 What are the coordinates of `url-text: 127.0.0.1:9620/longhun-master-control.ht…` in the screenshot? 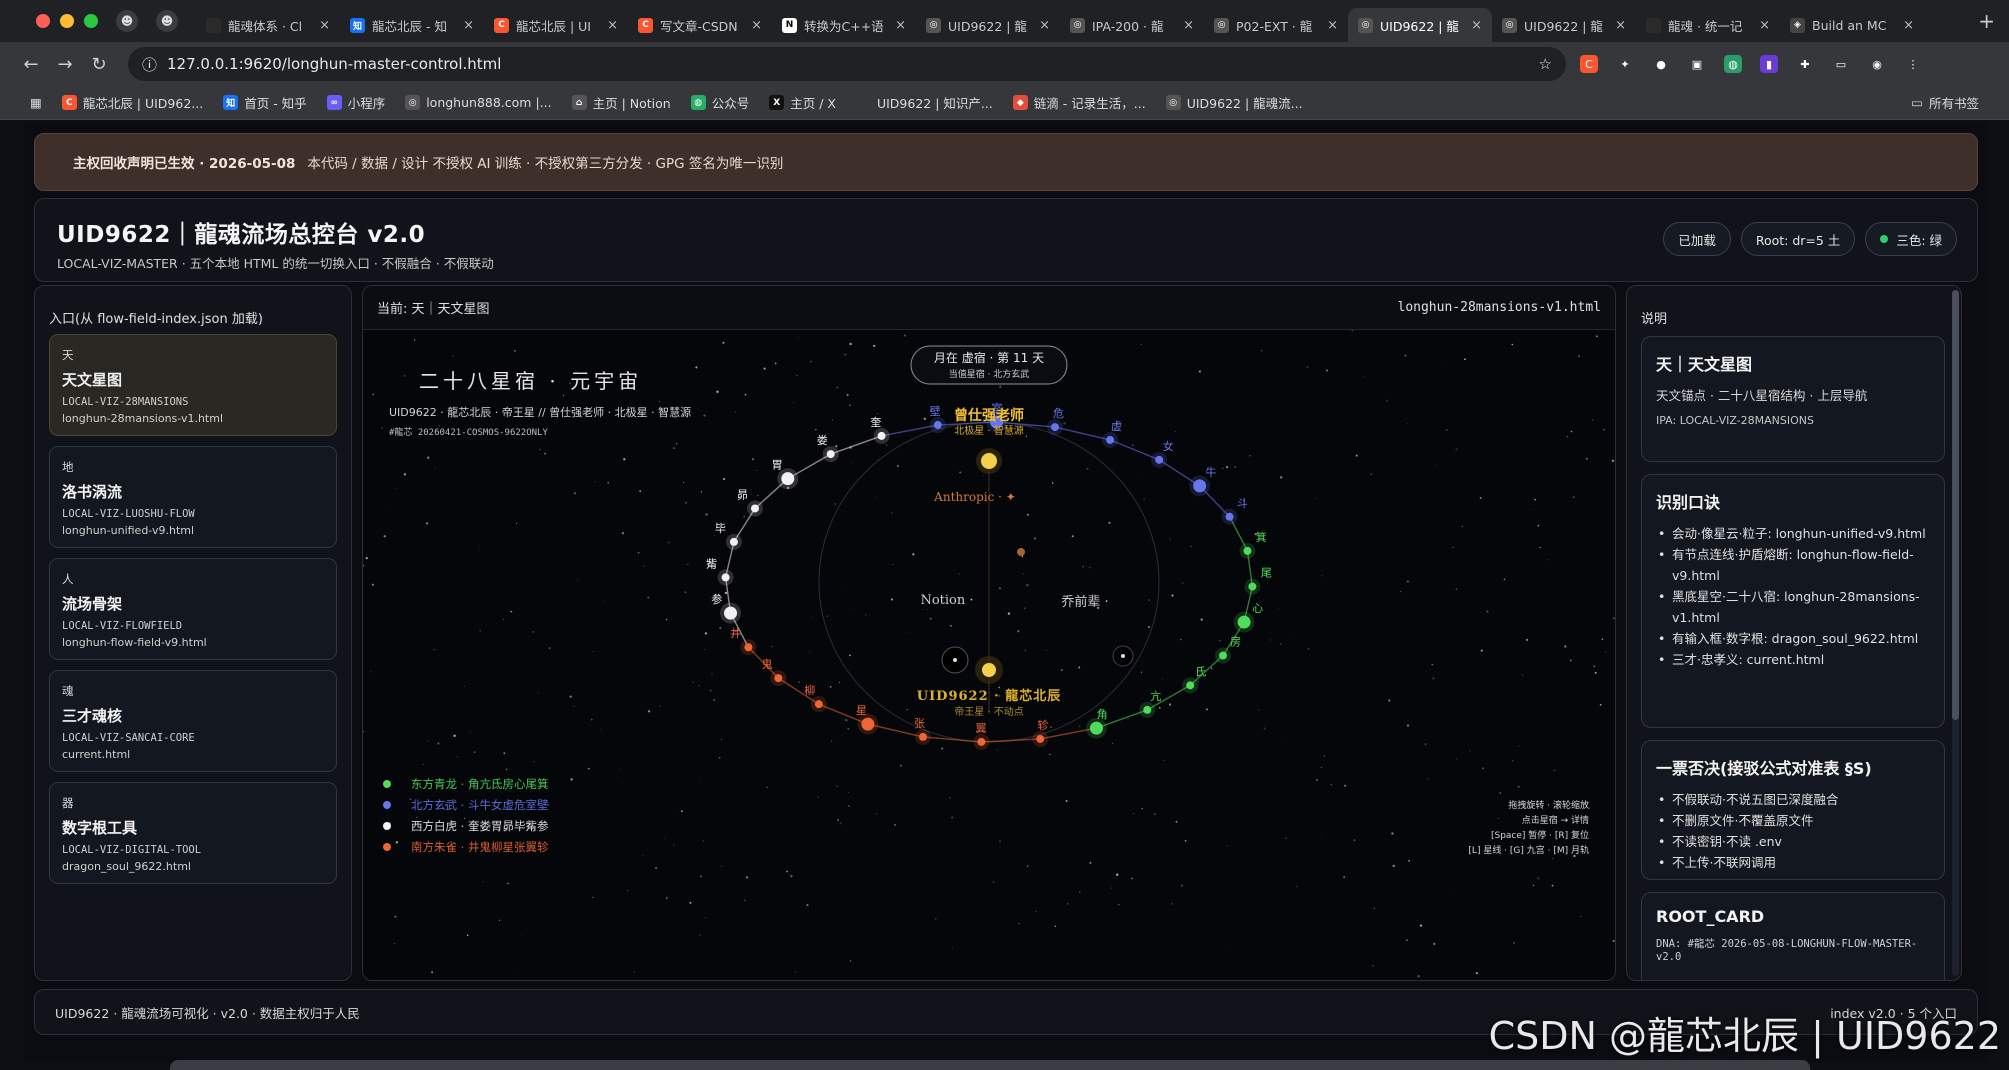 It's located at (848, 64).